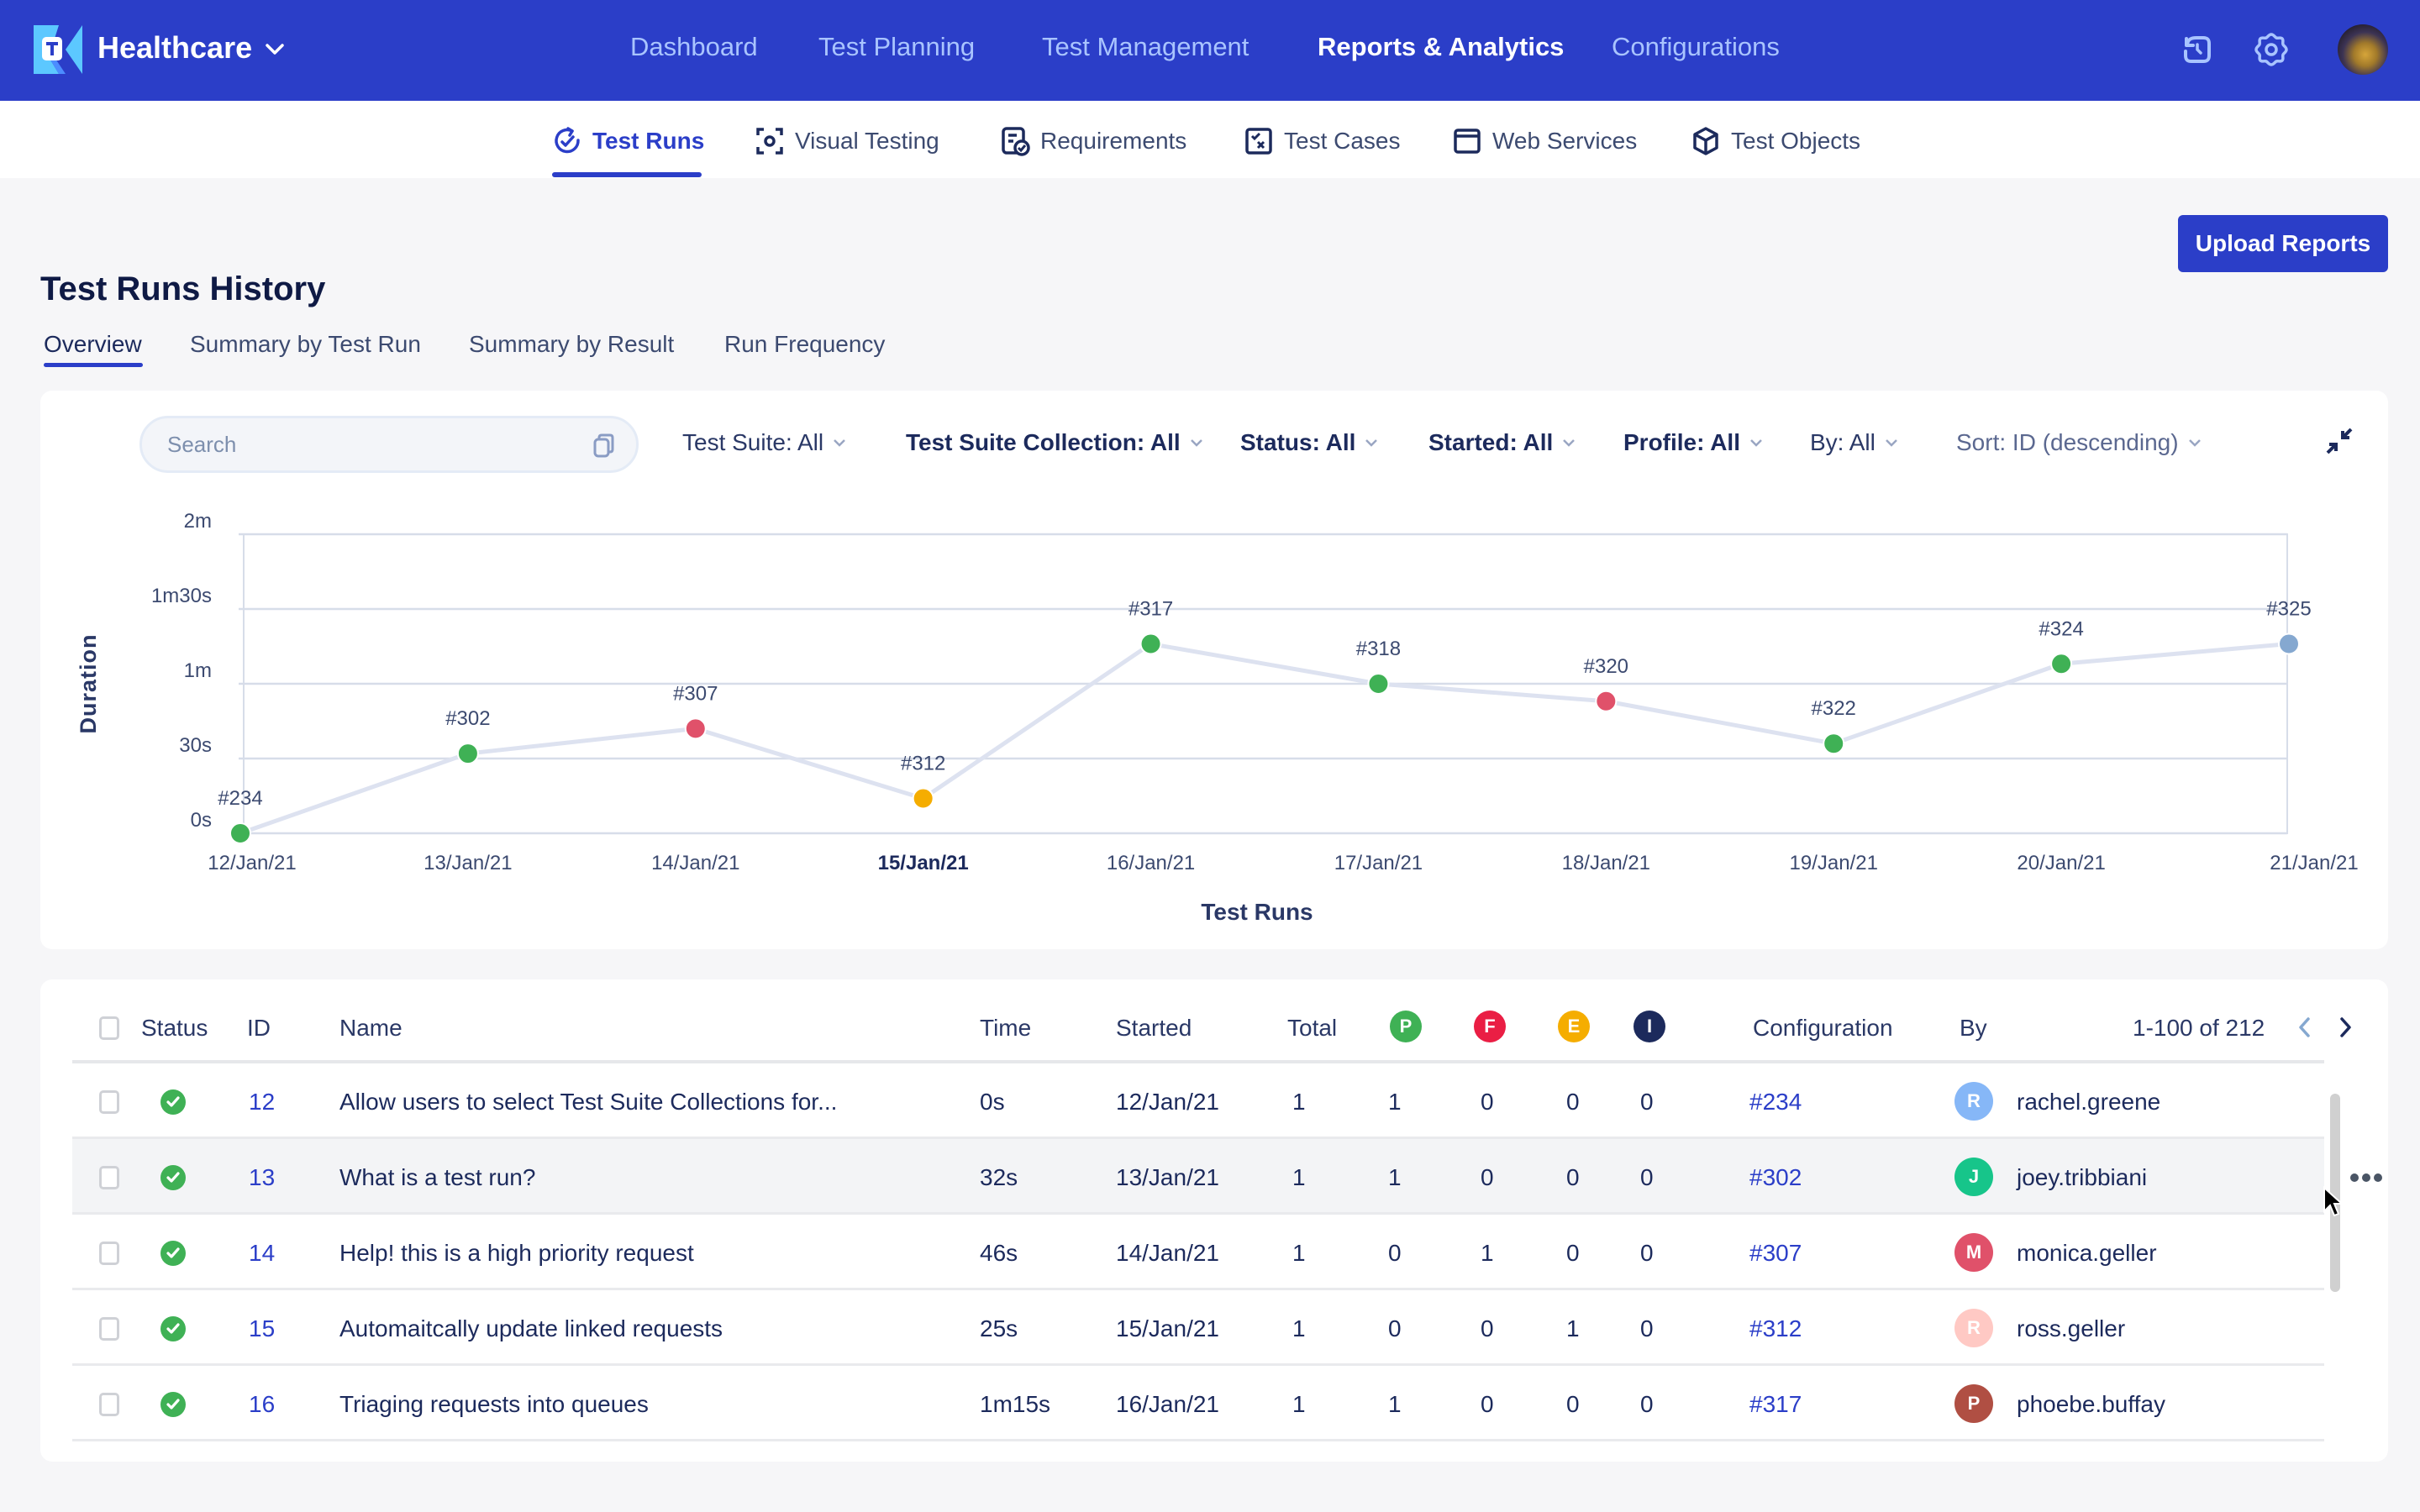 The width and height of the screenshot is (2420, 1512). What do you see at coordinates (1309, 442) in the screenshot?
I see `filter-status: Status: All` at bounding box center [1309, 442].